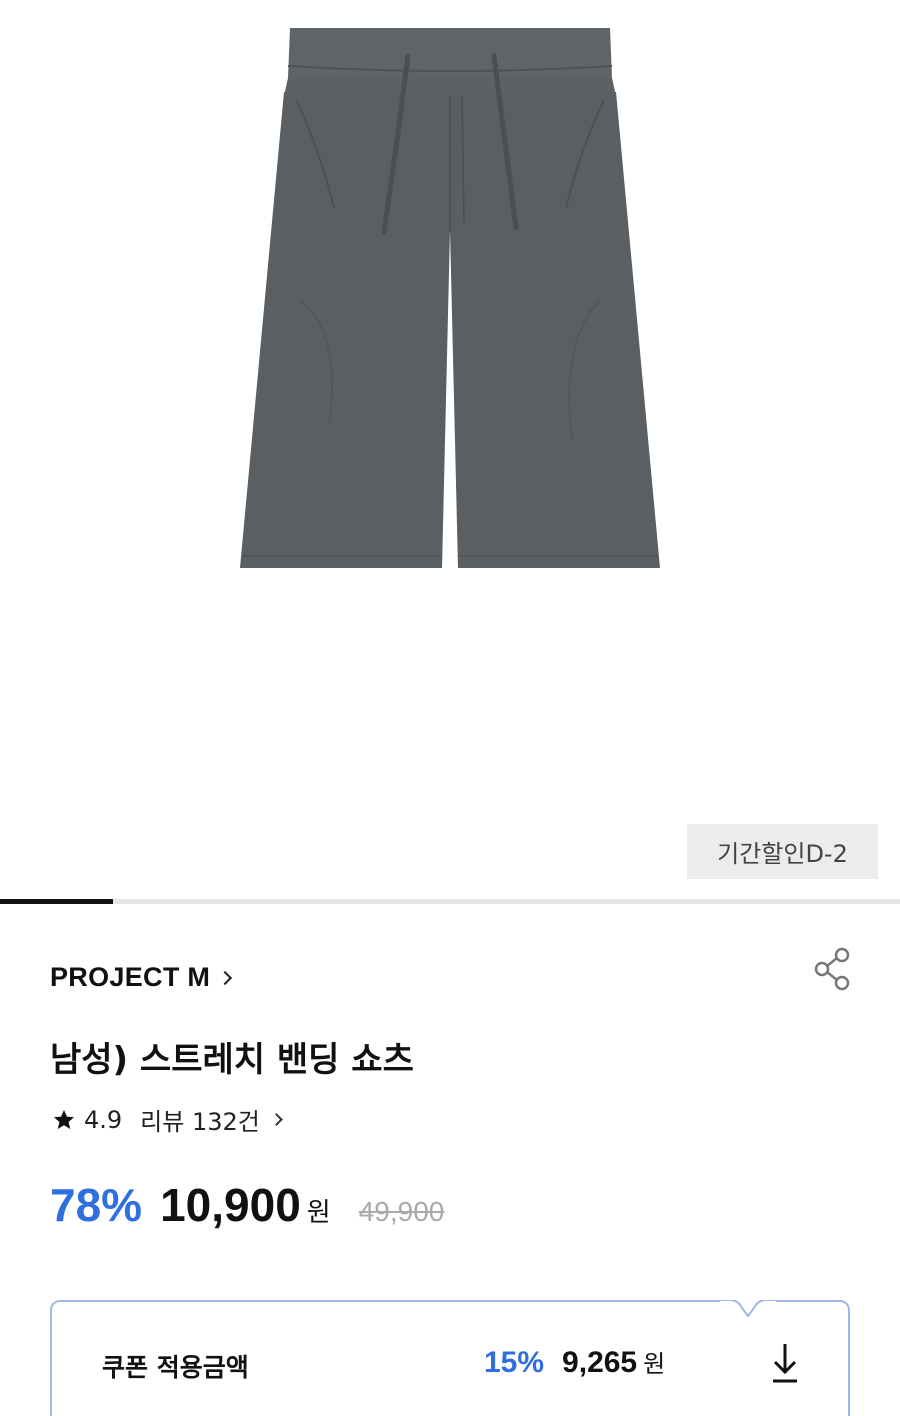 This screenshot has width=900, height=1416. I want to click on coupon-price-box: 쿠폰 적용금액 15% 9,265 원, so click(450, 1358).